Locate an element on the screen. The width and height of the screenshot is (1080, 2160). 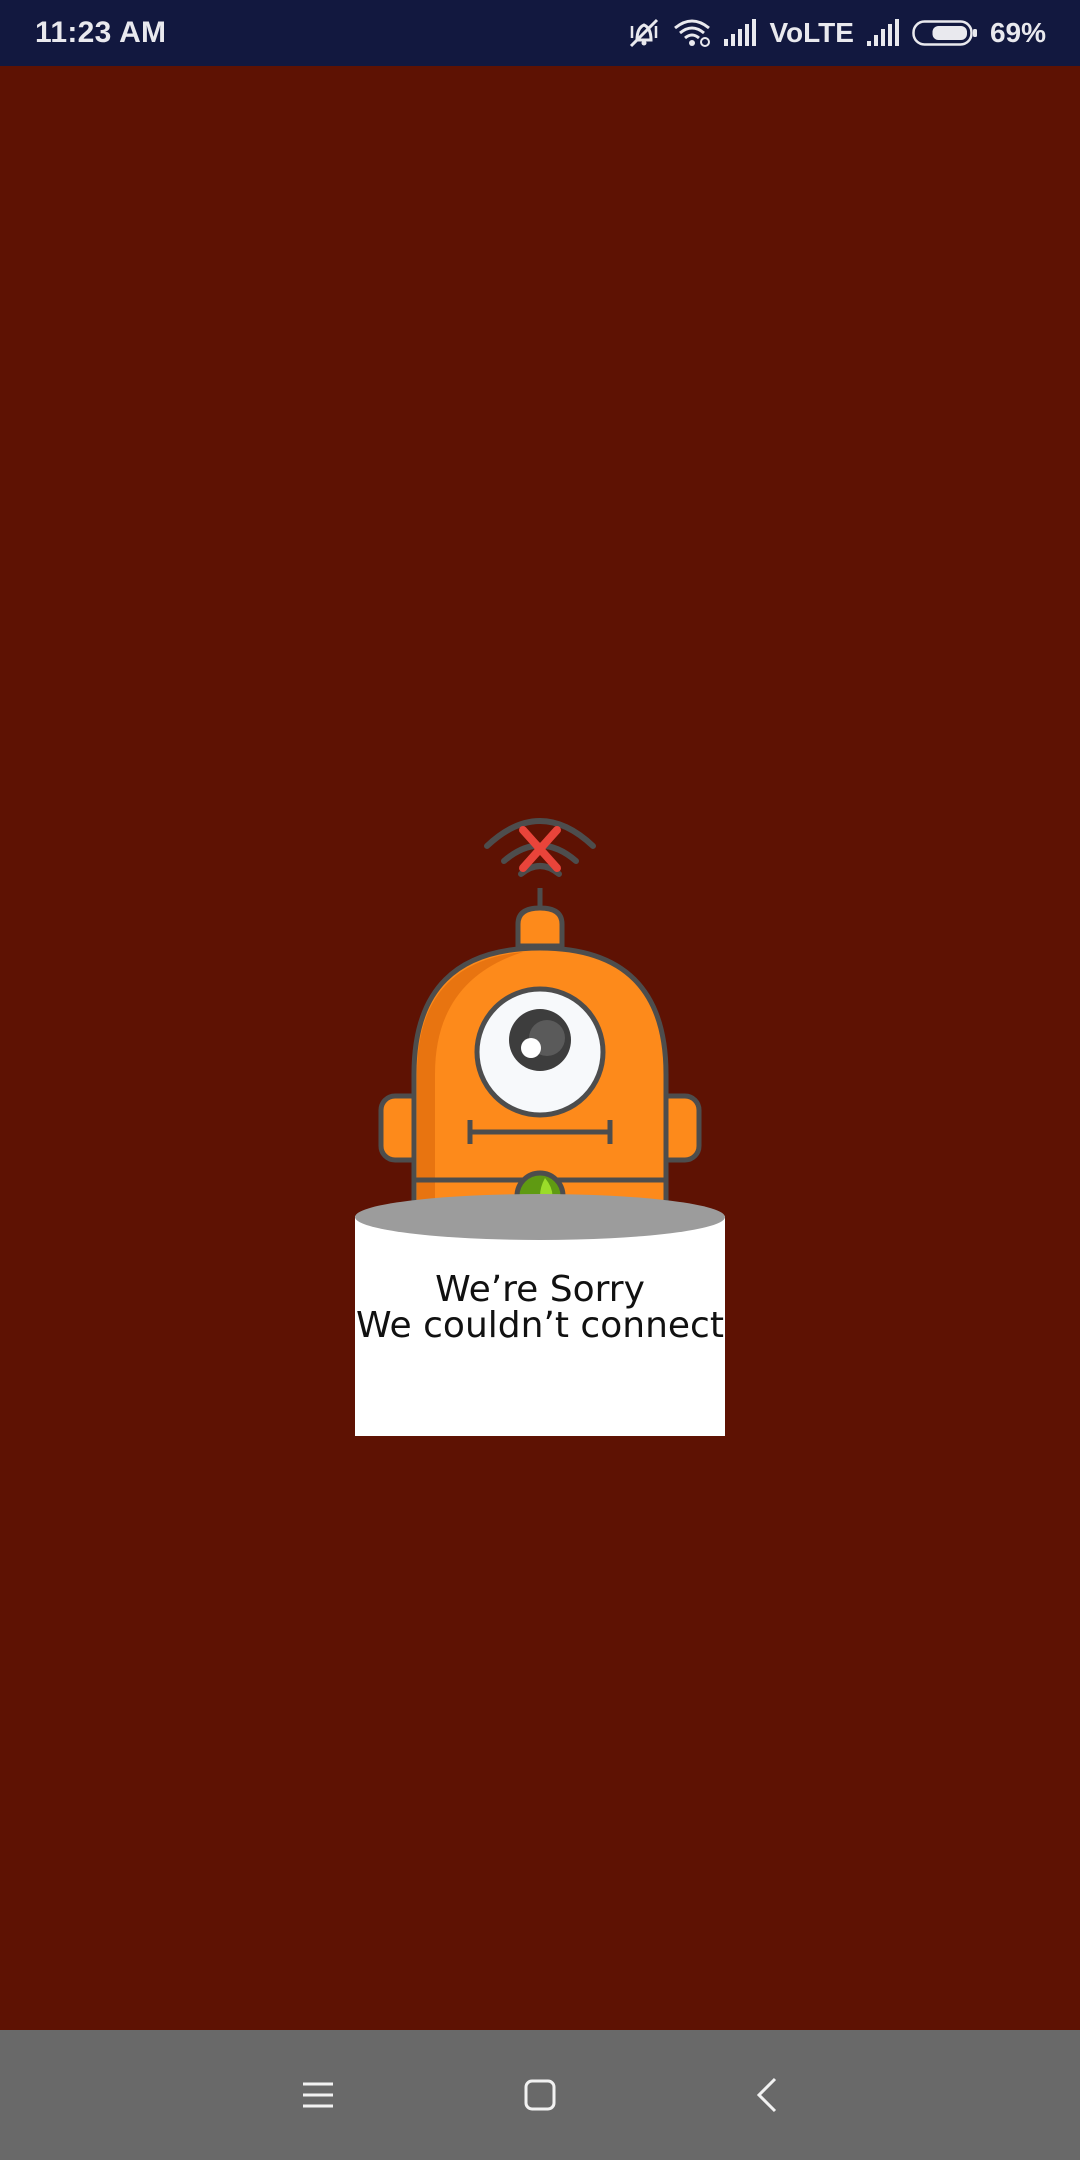
wifi-icon is located at coordinates (692, 33).